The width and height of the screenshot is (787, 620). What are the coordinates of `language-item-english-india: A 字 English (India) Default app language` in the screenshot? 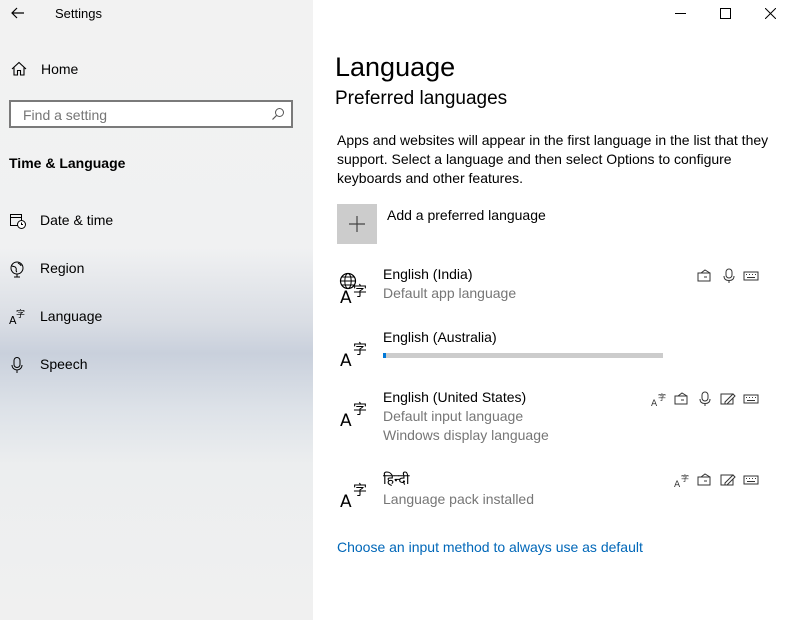 It's located at (555, 287).